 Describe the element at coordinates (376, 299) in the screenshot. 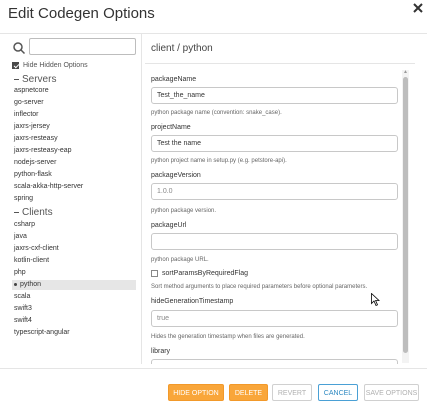

I see `mouse-cursor-icon` at that location.